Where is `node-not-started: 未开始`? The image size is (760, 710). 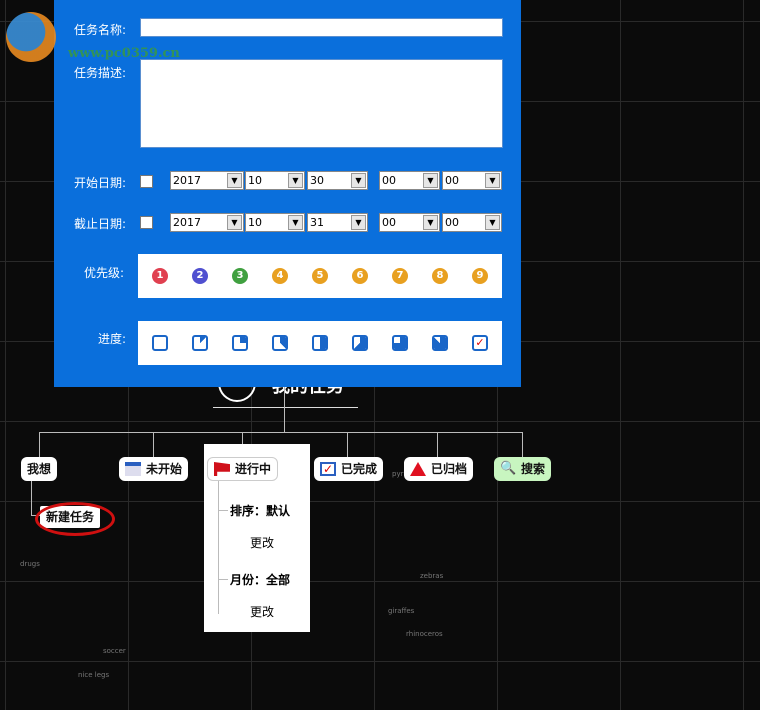 node-not-started: 未开始 is located at coordinates (154, 469).